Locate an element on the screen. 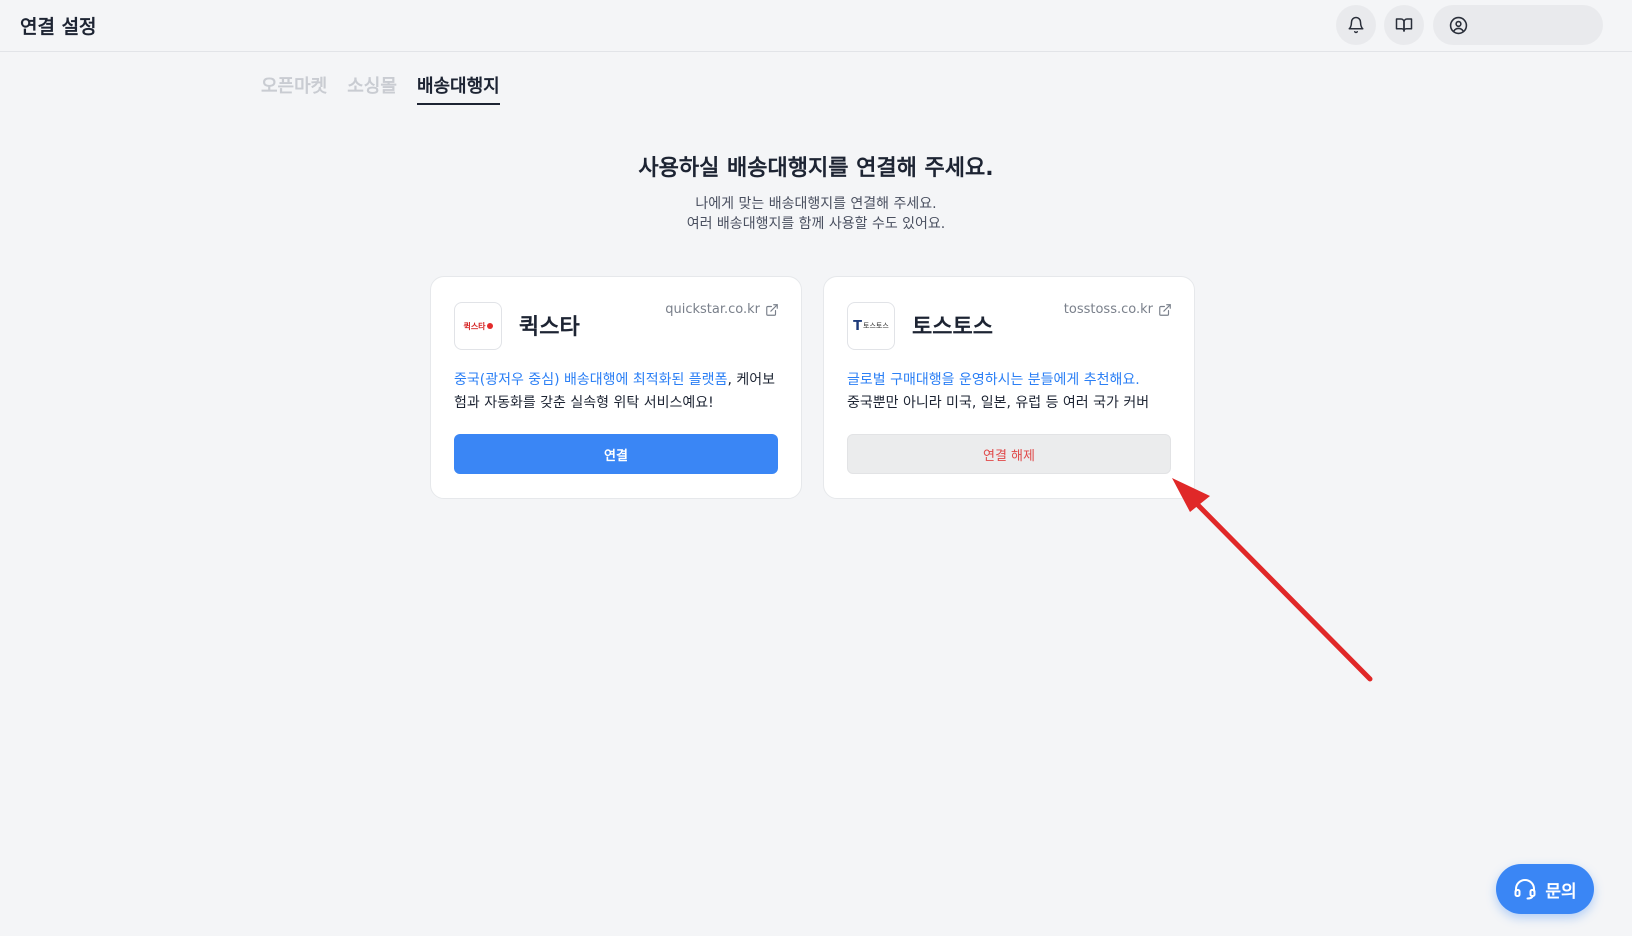 The image size is (1632, 936). top-bar: 연결 설정 is located at coordinates (816, 26).